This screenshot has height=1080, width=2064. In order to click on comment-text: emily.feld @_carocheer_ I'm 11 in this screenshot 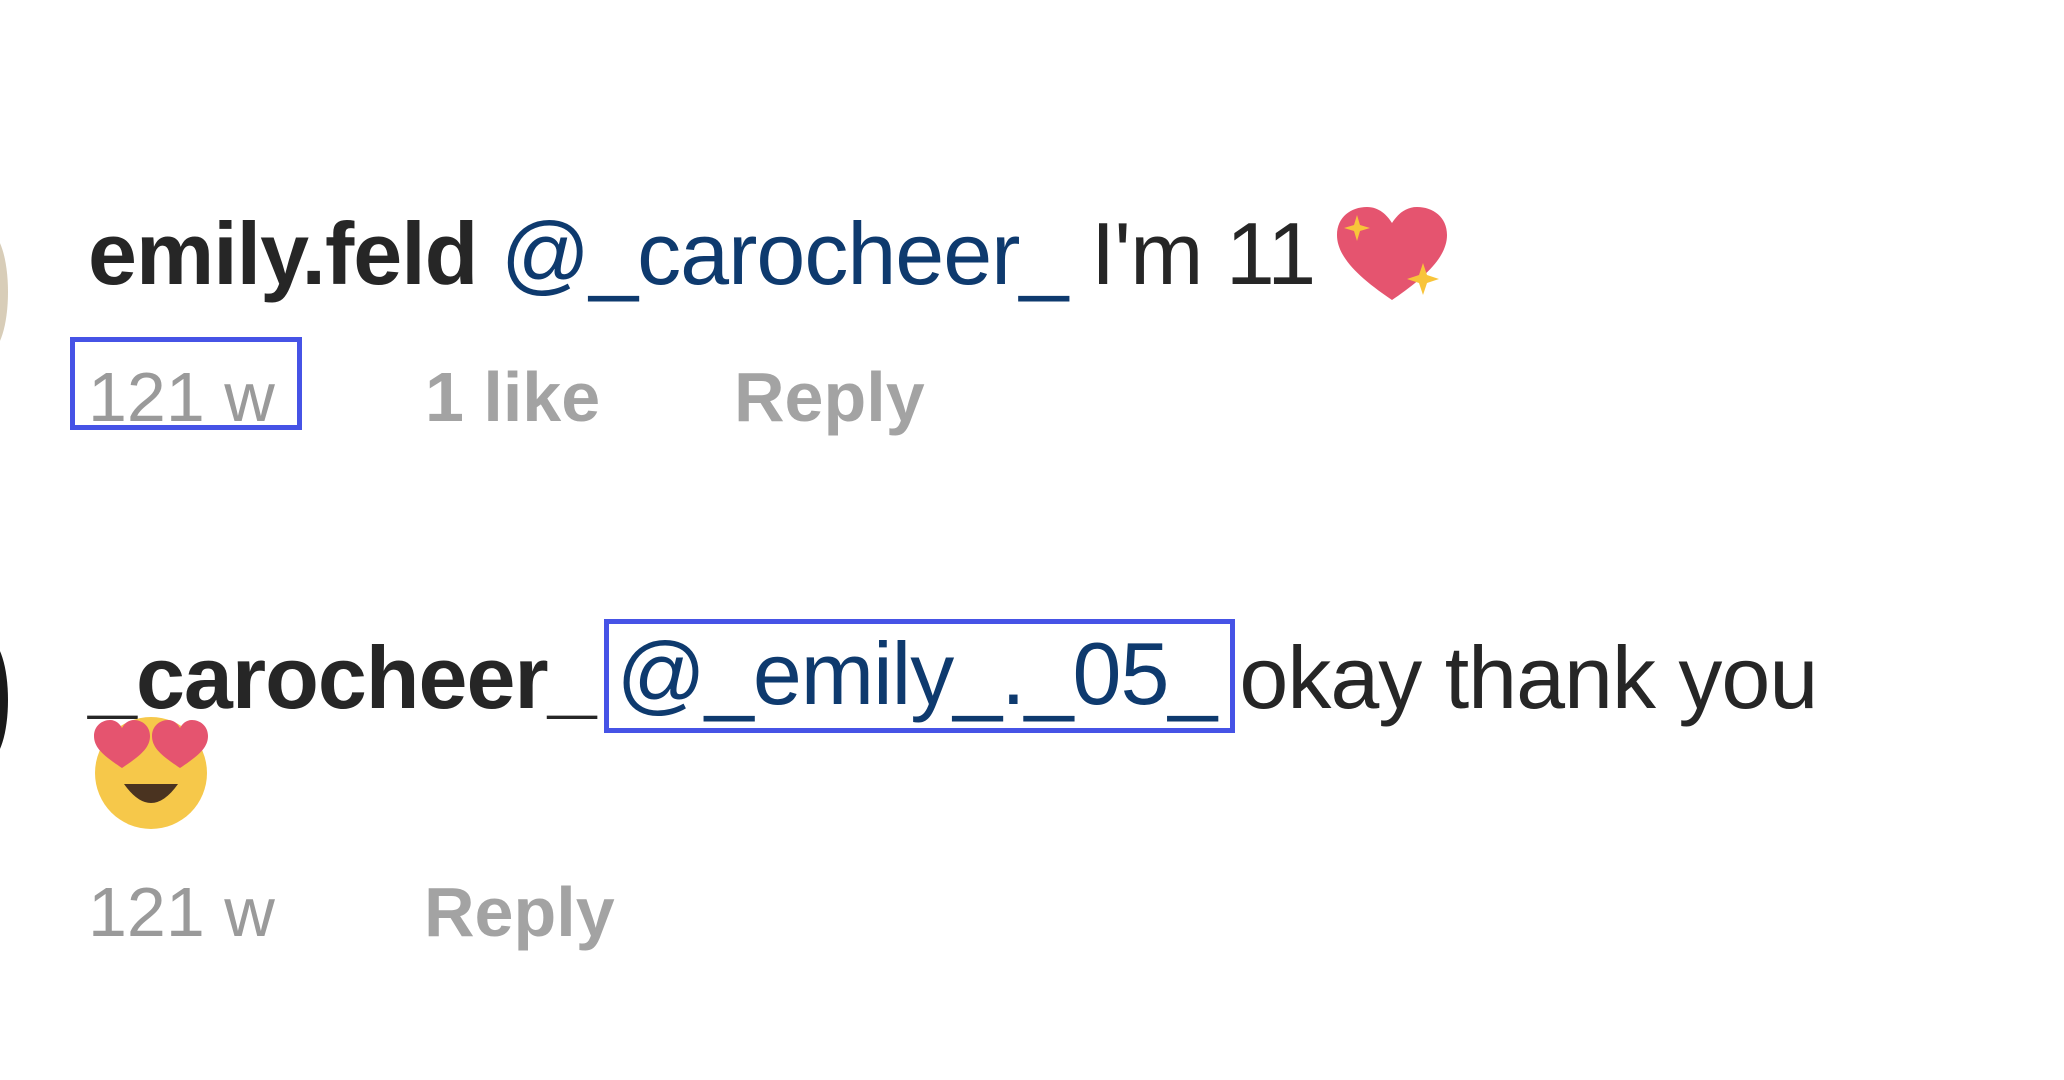, I will do `click(702, 254)`.